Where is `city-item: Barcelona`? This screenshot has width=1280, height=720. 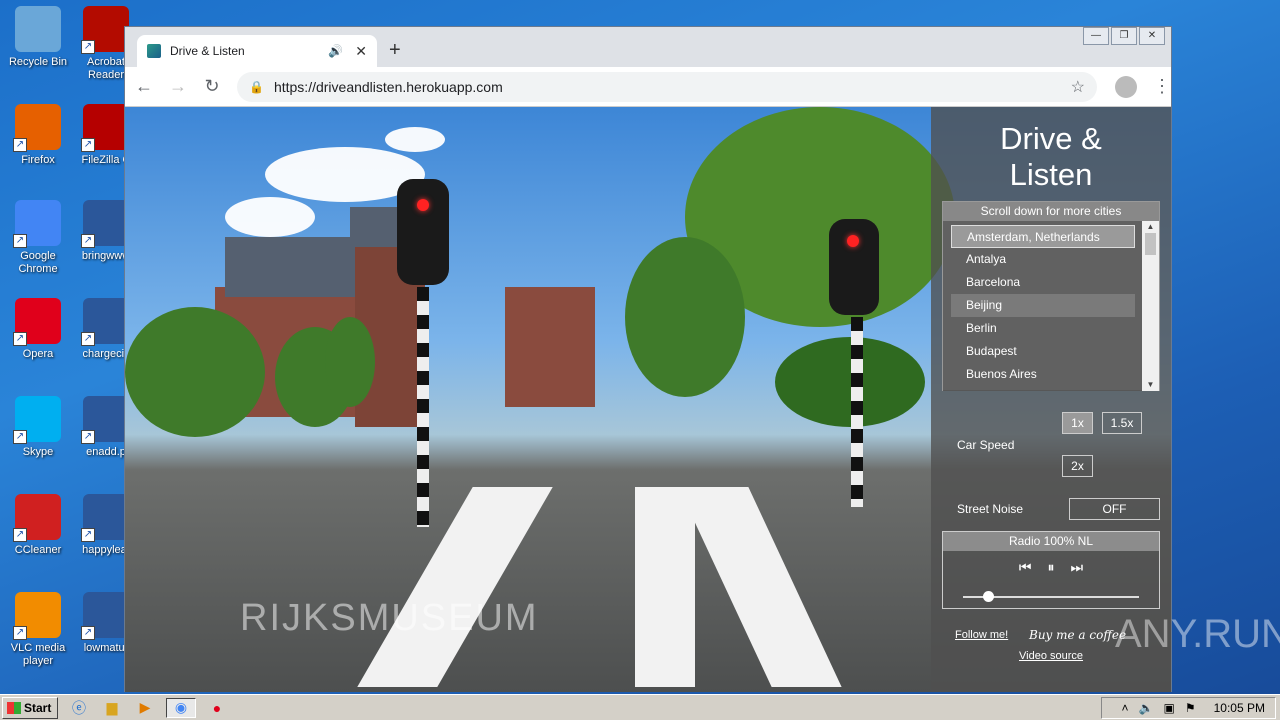
city-item: Barcelona is located at coordinates (1043, 282).